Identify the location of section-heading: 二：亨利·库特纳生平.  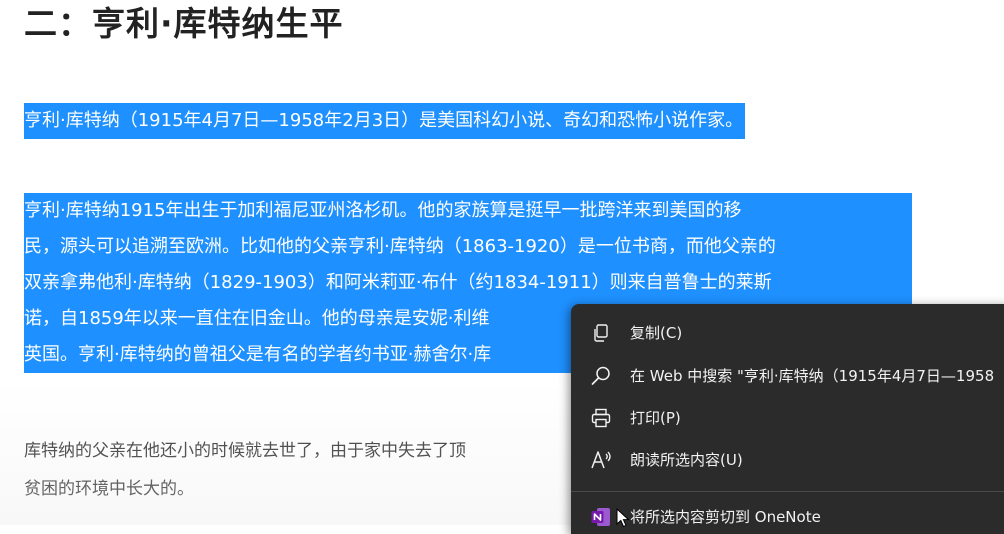
(184, 23).